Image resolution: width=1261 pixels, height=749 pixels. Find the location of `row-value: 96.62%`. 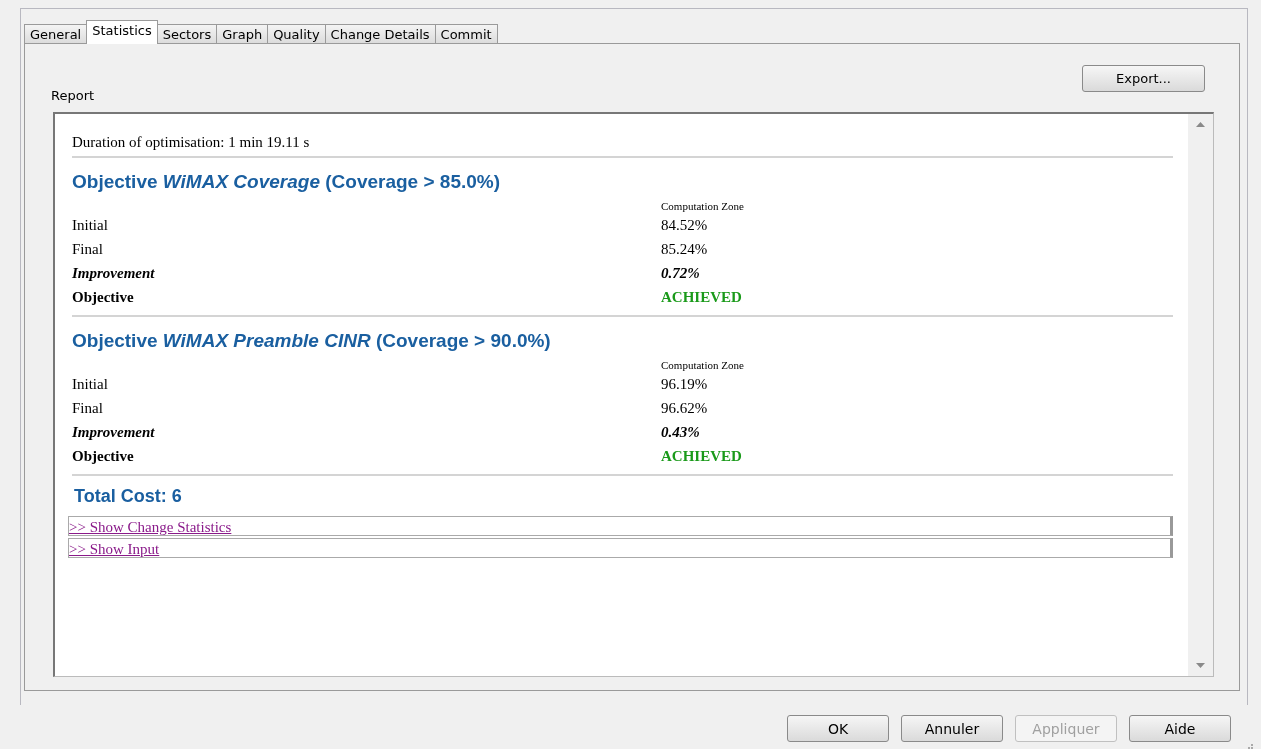

row-value: 96.62% is located at coordinates (685, 408).